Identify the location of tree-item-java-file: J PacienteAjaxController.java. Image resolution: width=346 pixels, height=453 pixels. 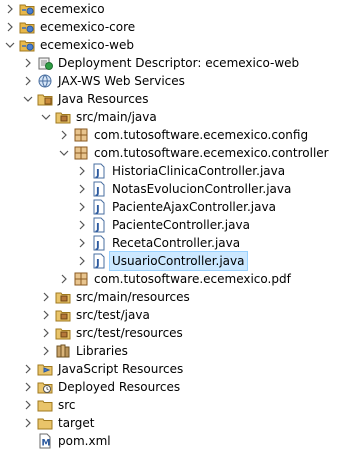
(176, 207).